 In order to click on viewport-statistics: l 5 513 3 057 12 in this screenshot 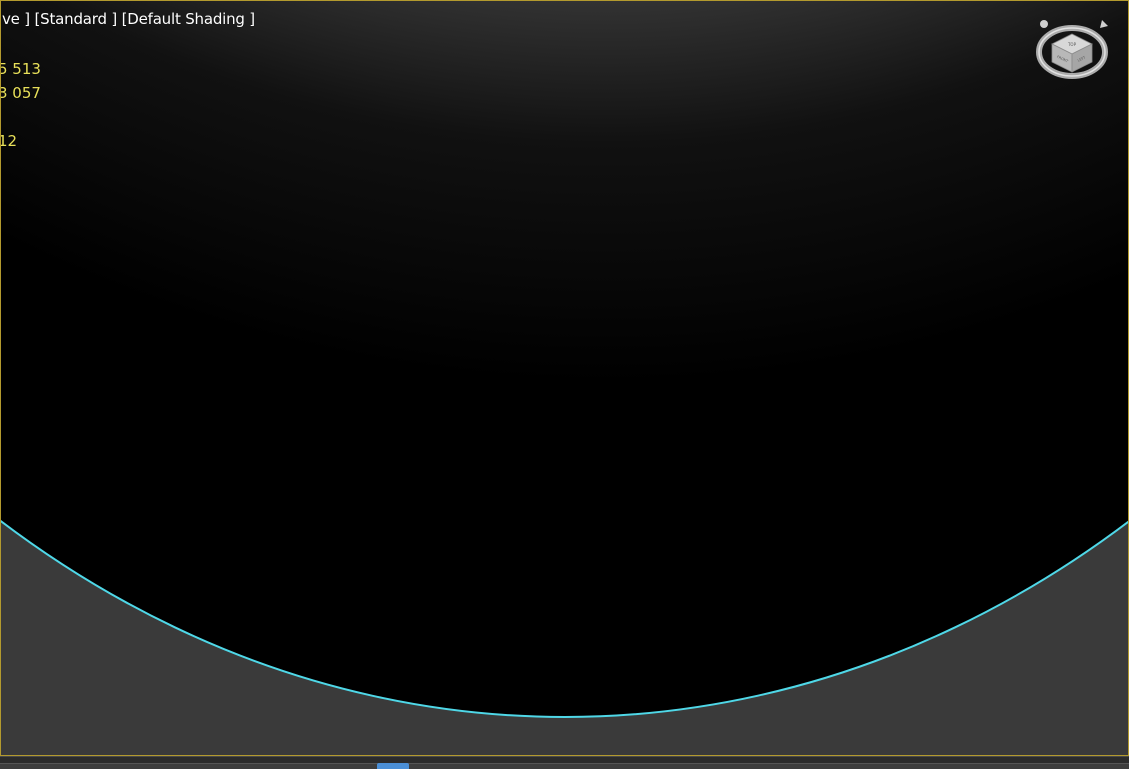, I will do `click(20, 93)`.